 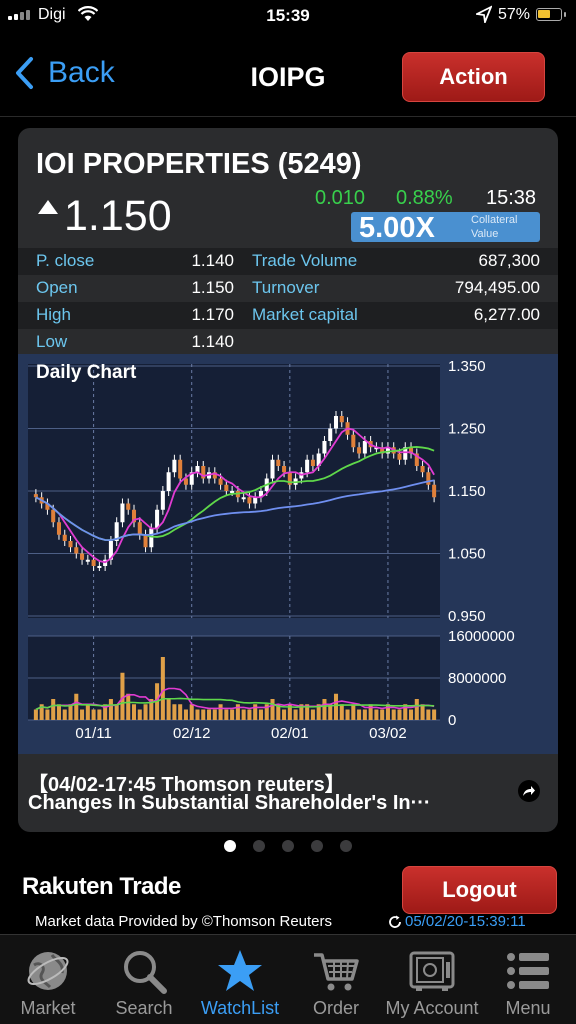 I want to click on logout-button: Logout, so click(x=479, y=890).